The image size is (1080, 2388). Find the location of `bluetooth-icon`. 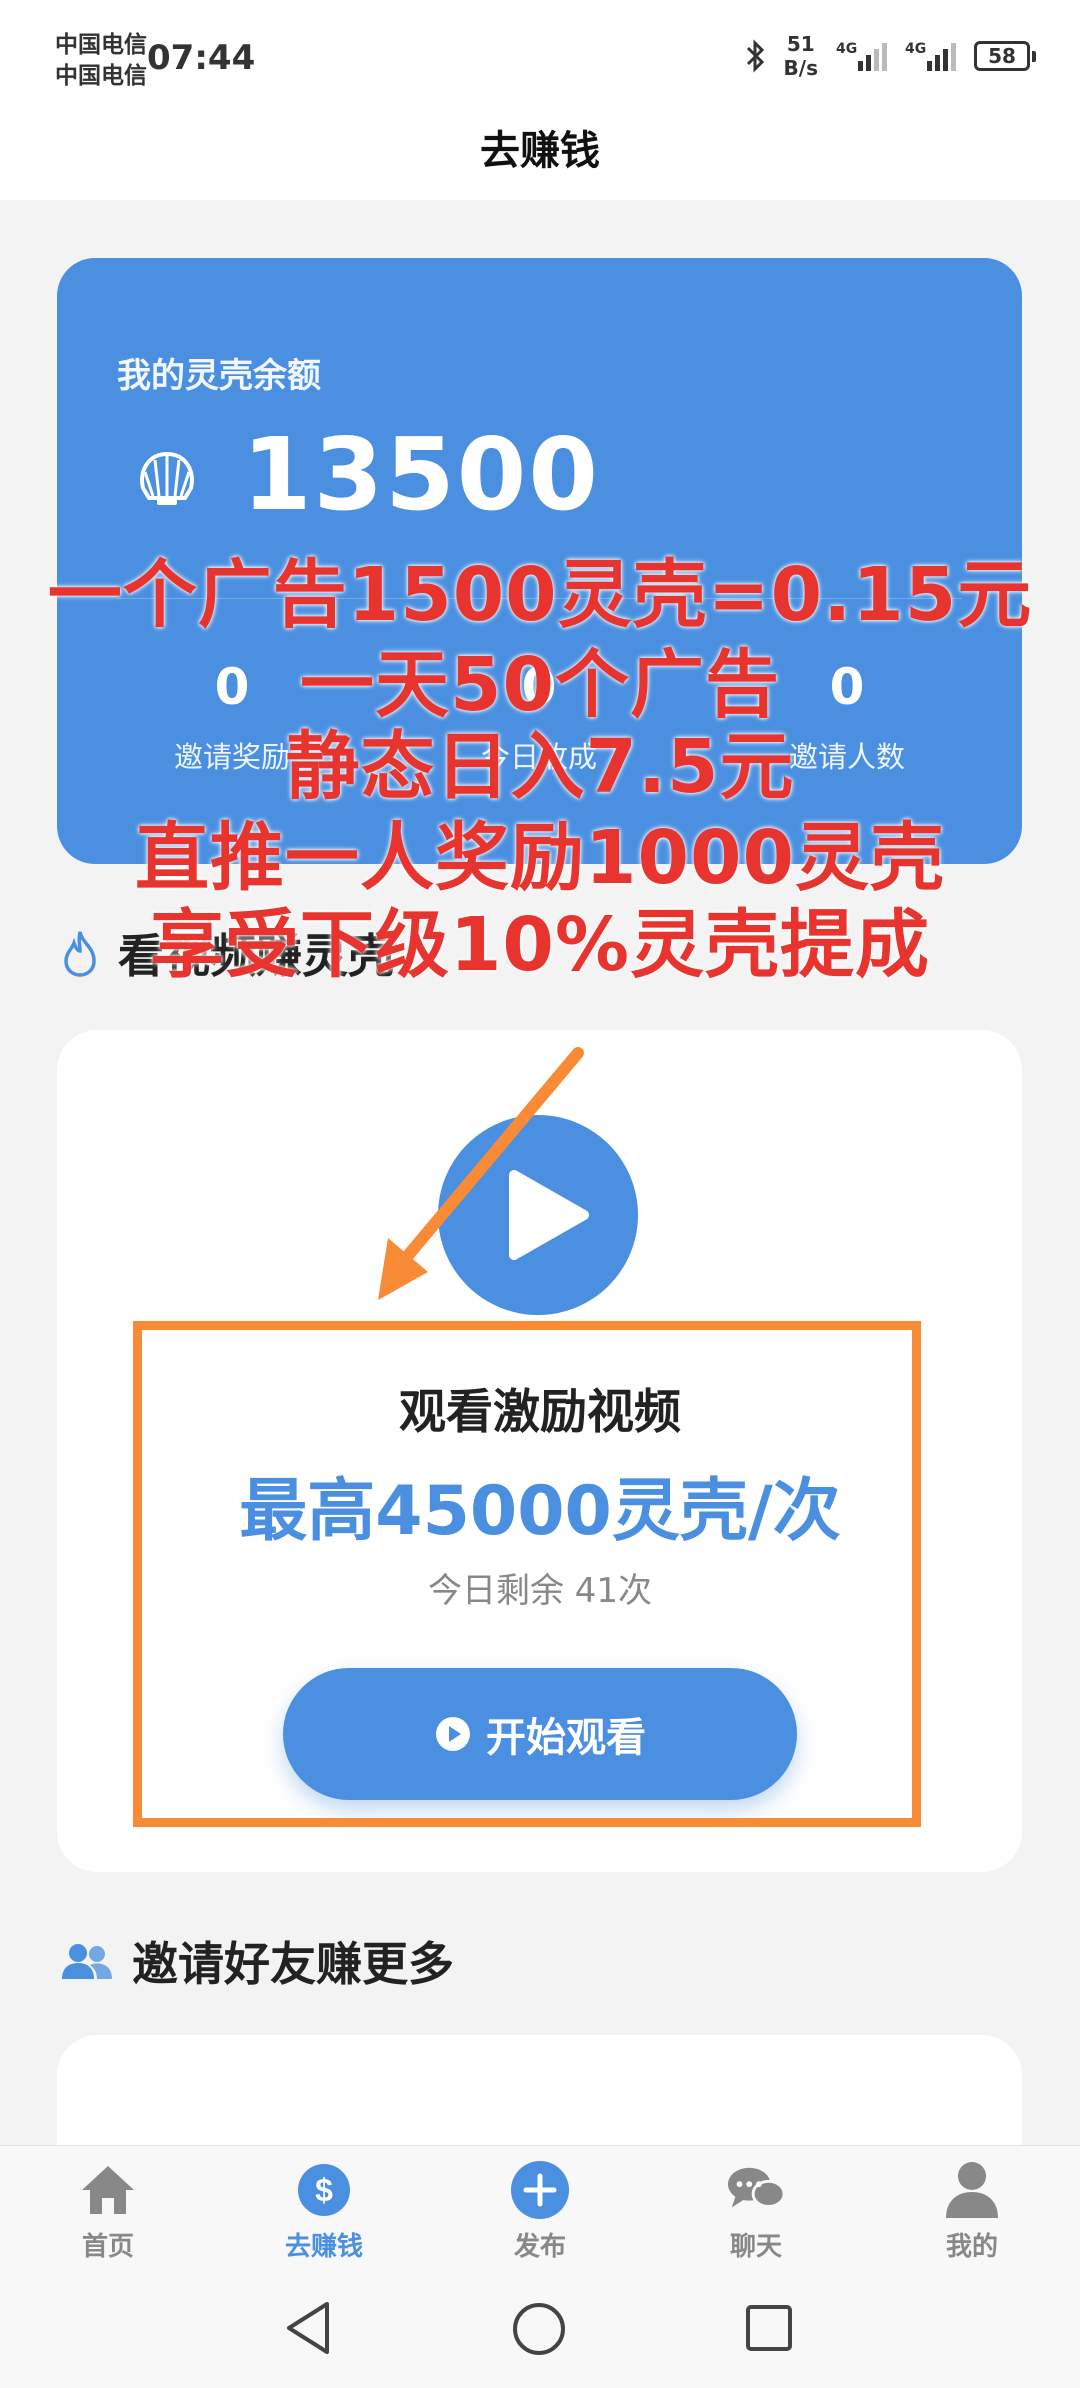

bluetooth-icon is located at coordinates (755, 56).